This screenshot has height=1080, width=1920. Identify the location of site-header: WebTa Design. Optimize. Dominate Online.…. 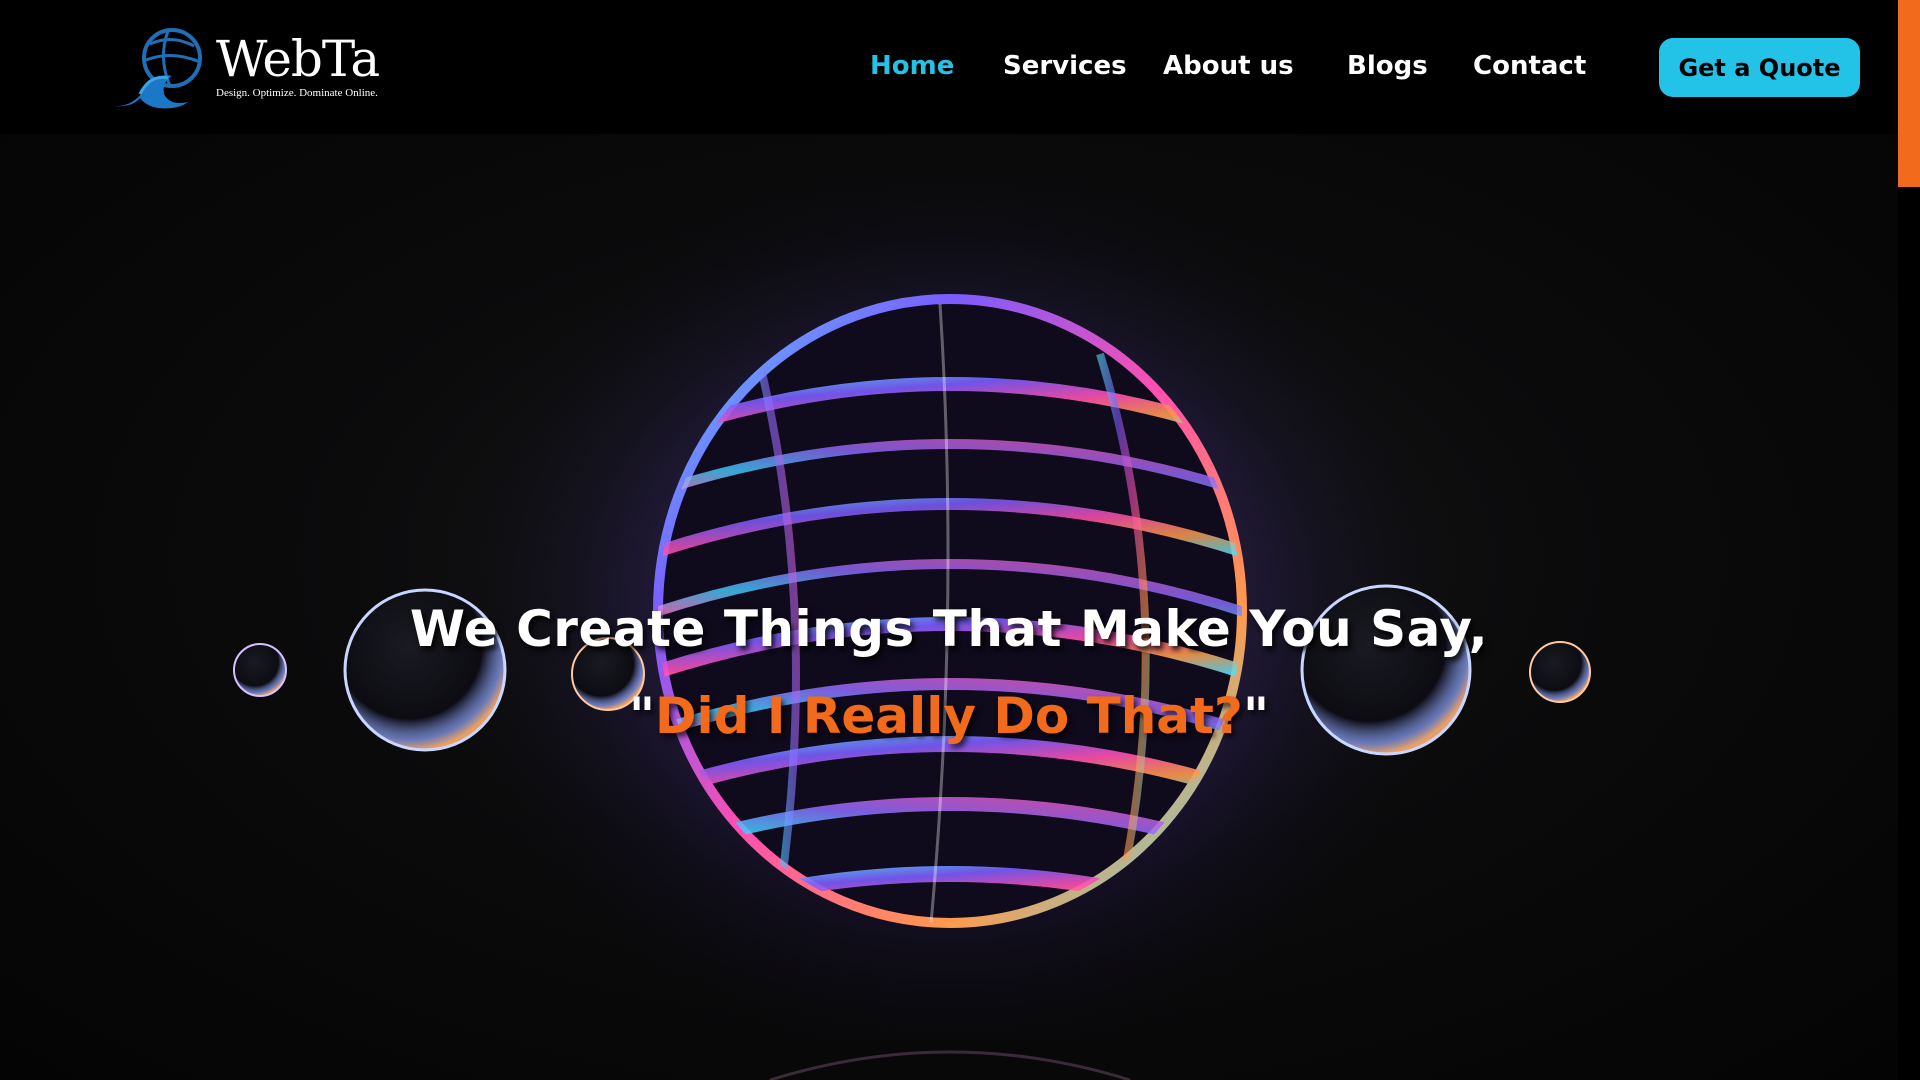
(949, 67).